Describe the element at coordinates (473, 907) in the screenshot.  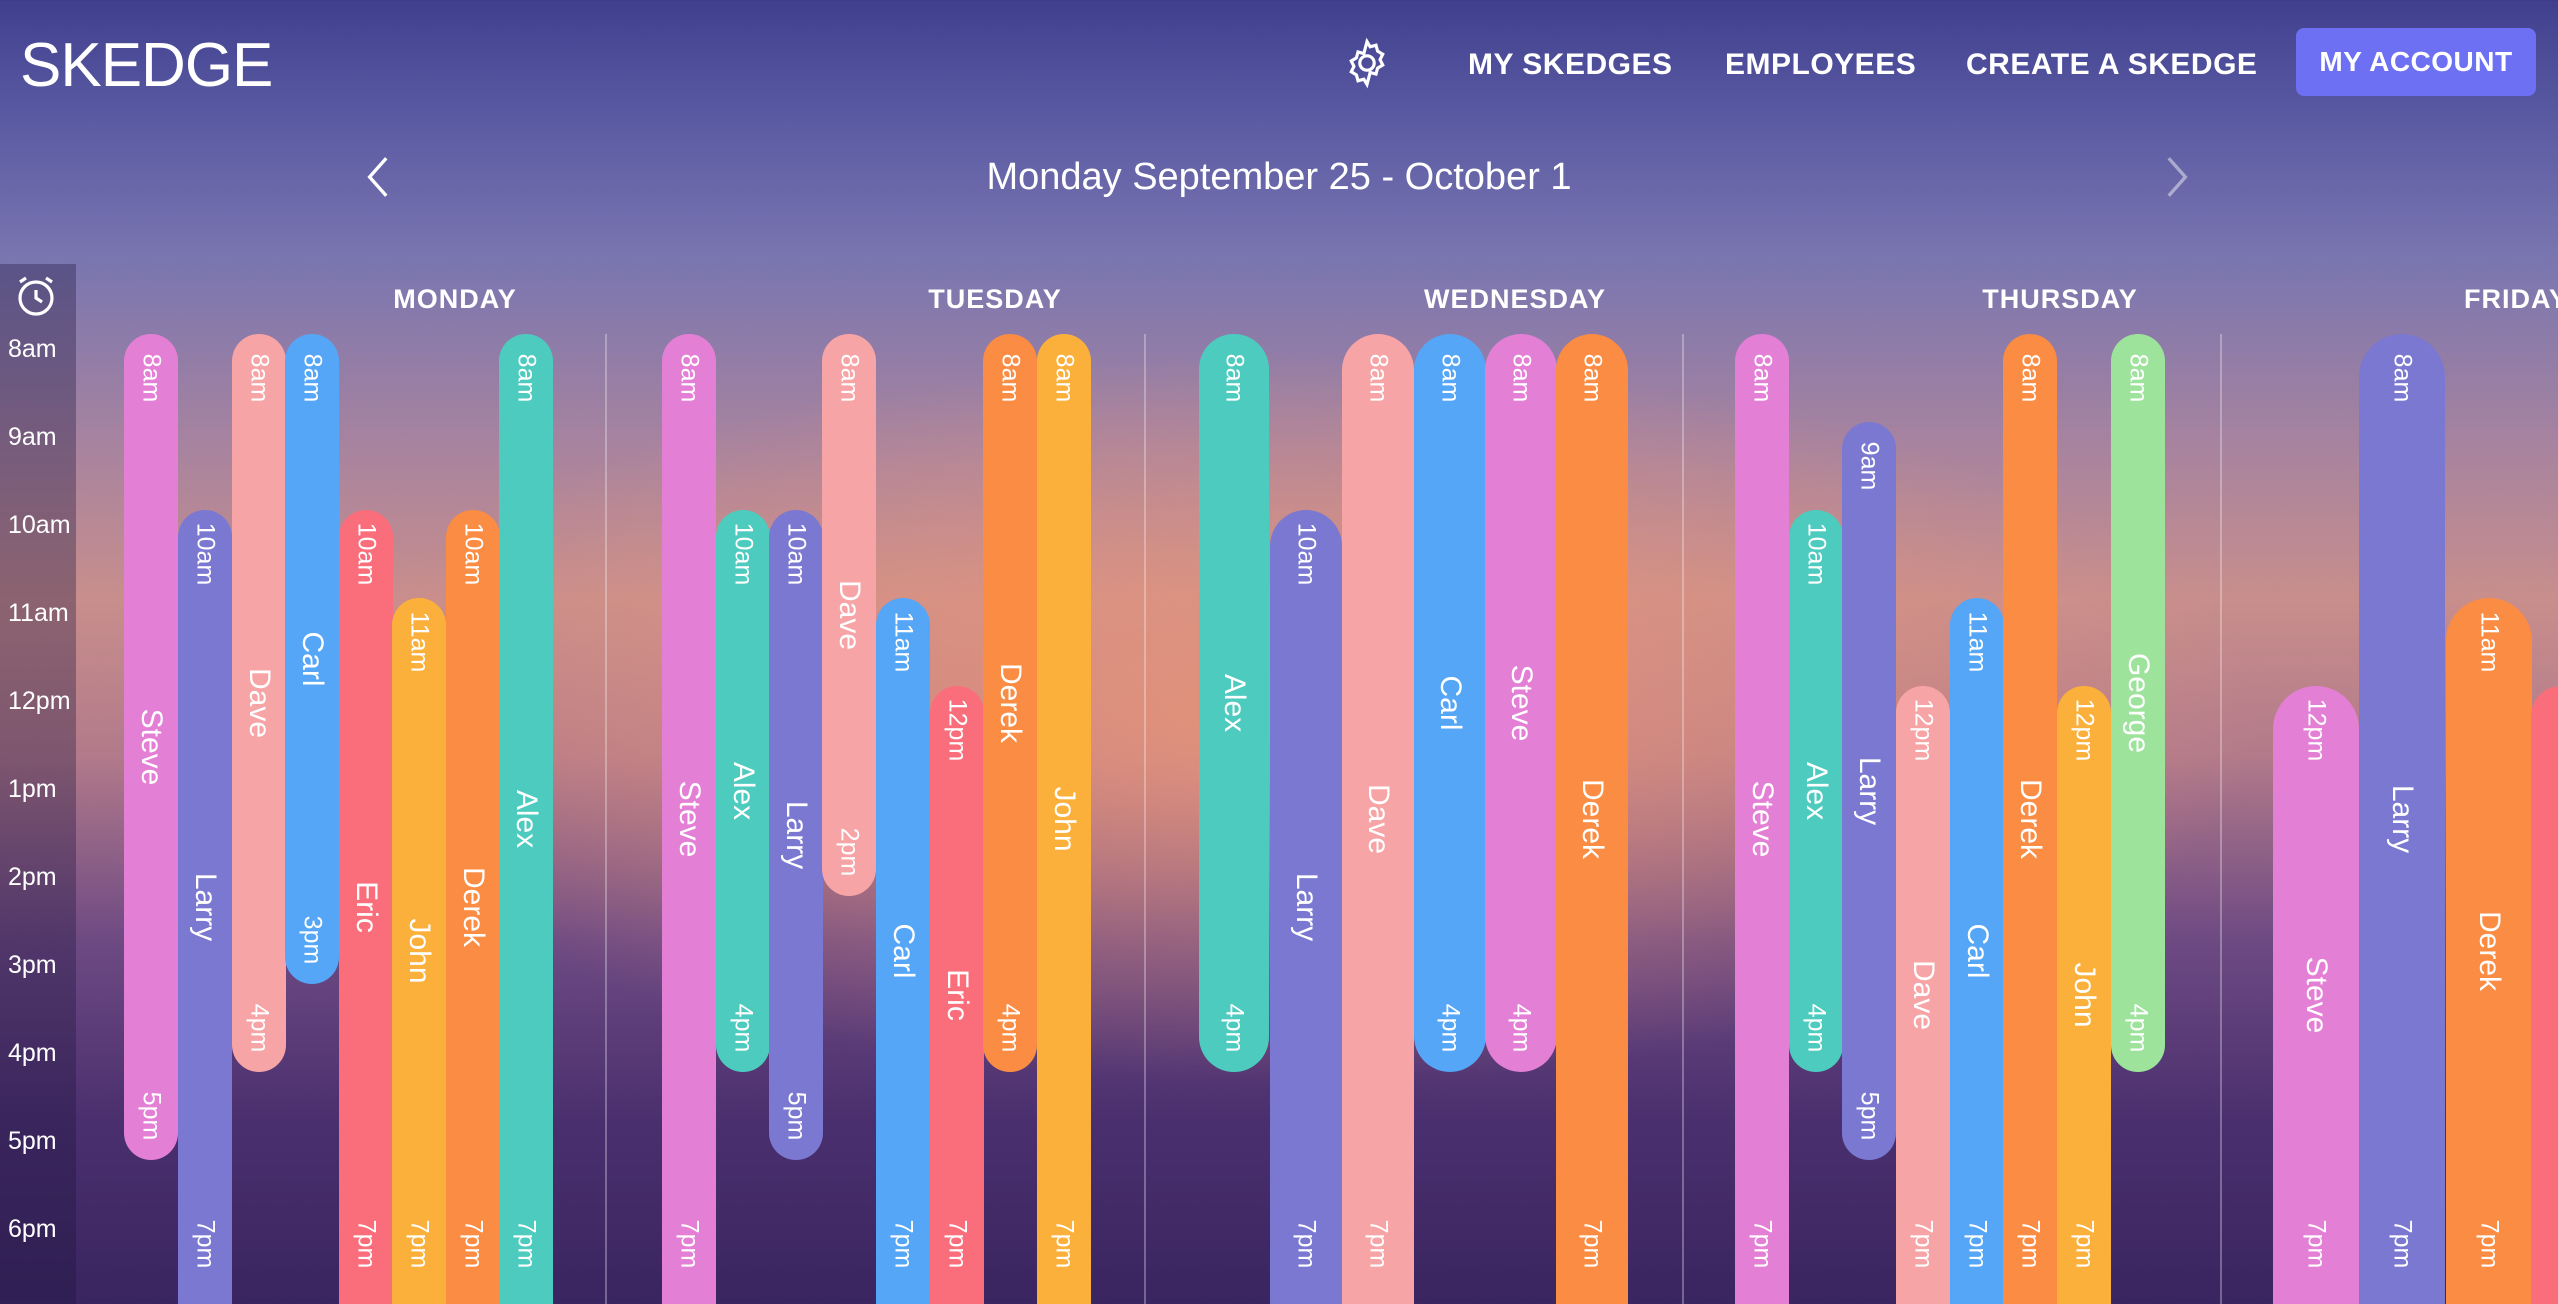
I see `shift-bar-derek: 10am Derek 7pm` at that location.